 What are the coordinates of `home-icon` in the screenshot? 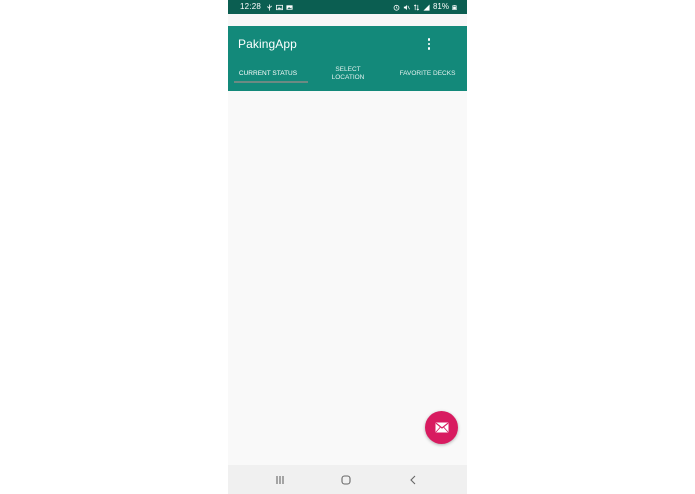 It's located at (346, 480).